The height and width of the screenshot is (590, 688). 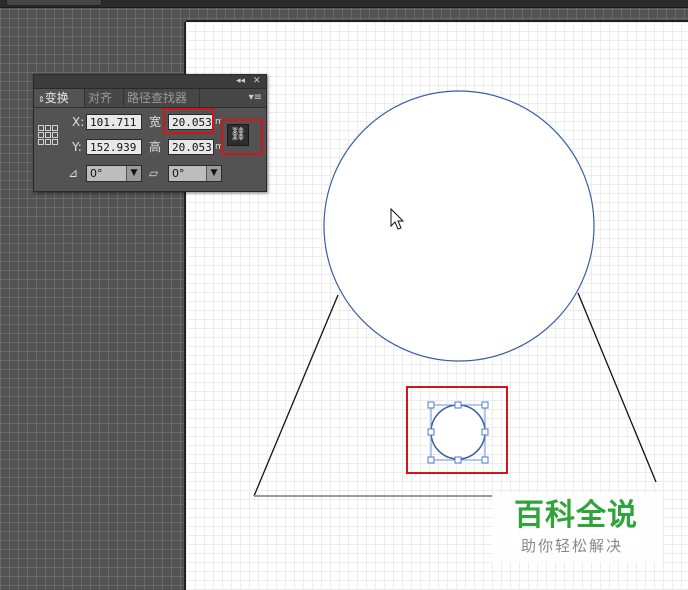 I want to click on x-label: X:, so click(x=78, y=122).